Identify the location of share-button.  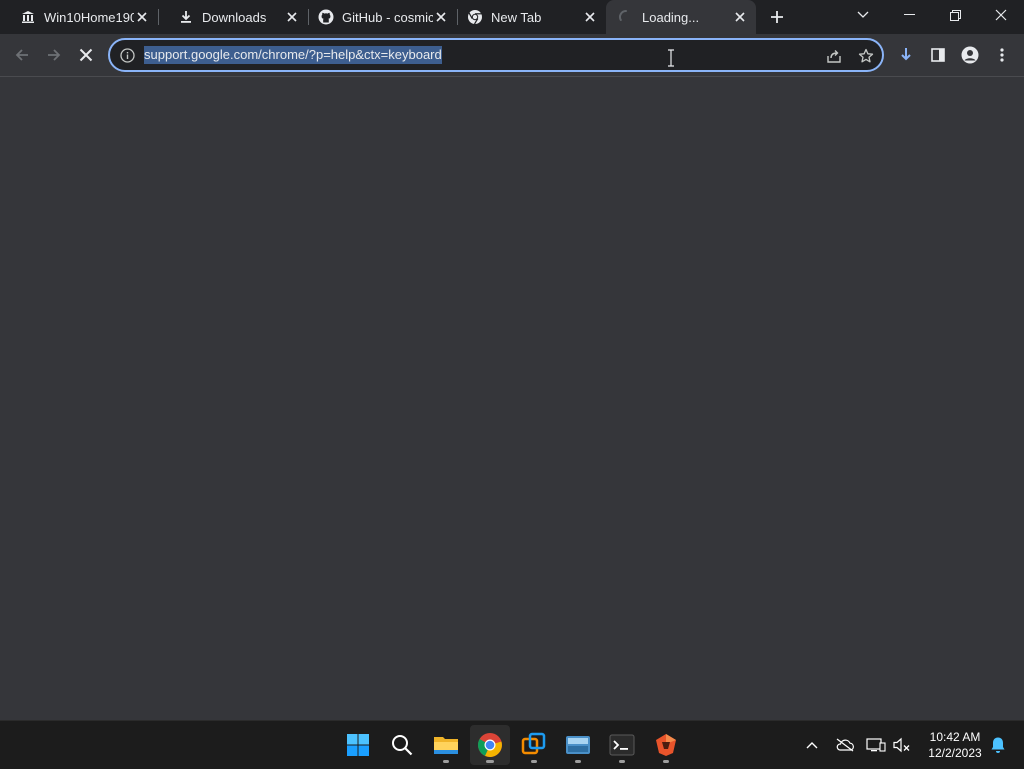
(834, 56).